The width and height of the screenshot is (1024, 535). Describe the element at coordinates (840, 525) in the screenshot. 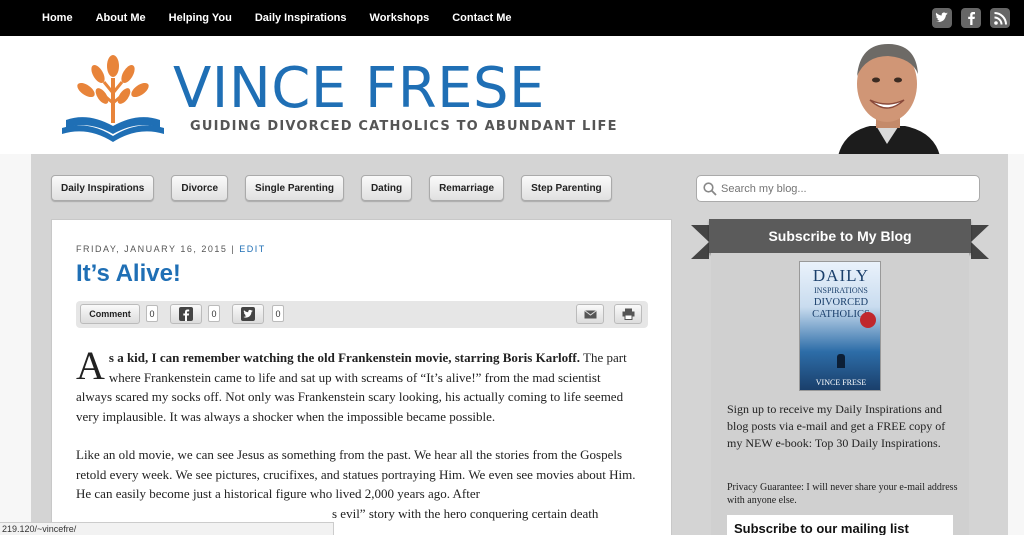

I see `mailing-list-heading: Subscribe to our mailing list` at that location.